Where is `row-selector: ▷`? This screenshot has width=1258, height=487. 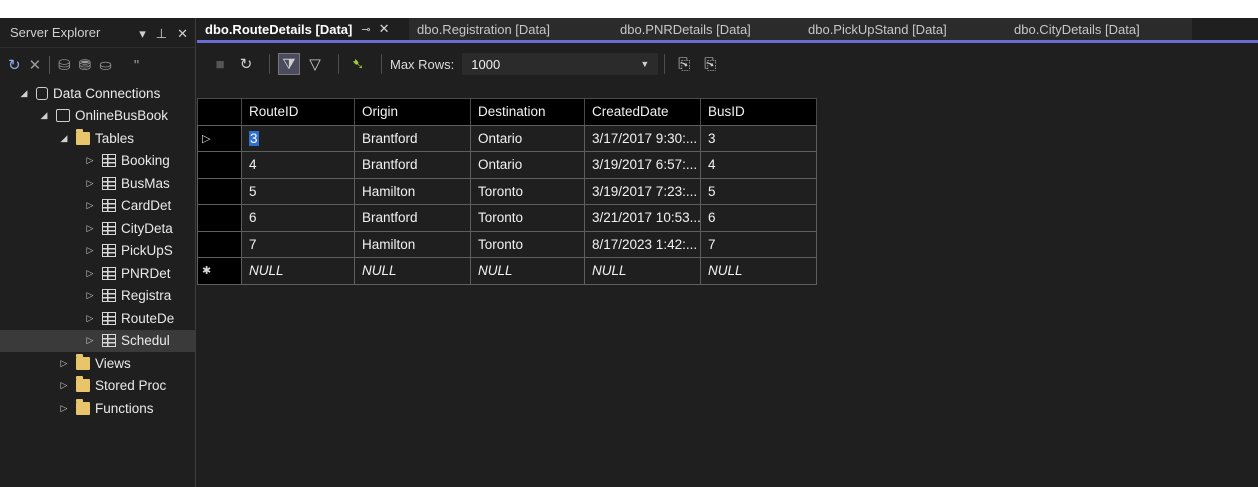
row-selector: ▷ is located at coordinates (219, 138).